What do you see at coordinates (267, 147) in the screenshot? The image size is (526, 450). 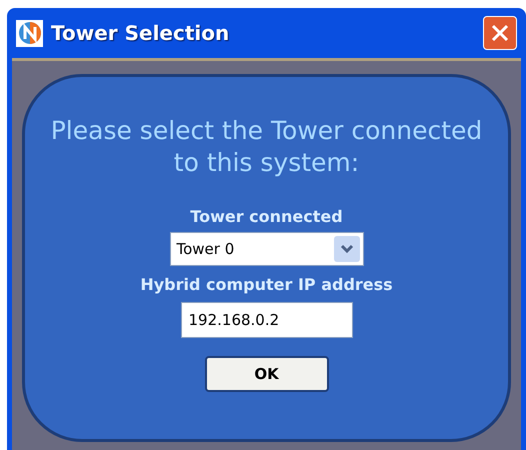 I see `instruction-text: Please select the Tower connected to this system:` at bounding box center [267, 147].